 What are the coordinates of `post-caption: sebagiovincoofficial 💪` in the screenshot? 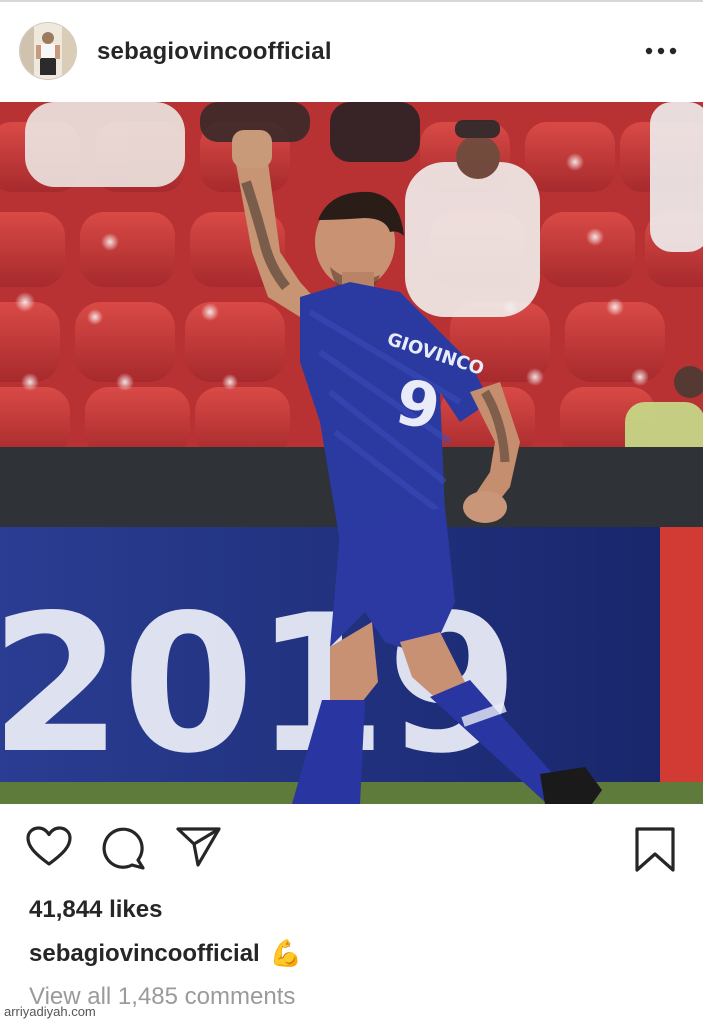 It's located at (165, 954).